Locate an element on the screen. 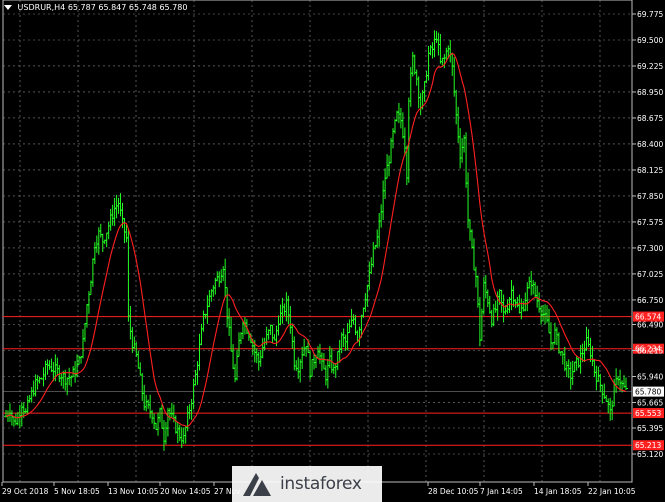  x-tick-label: 28 Dec 10:05 is located at coordinates (453, 491).